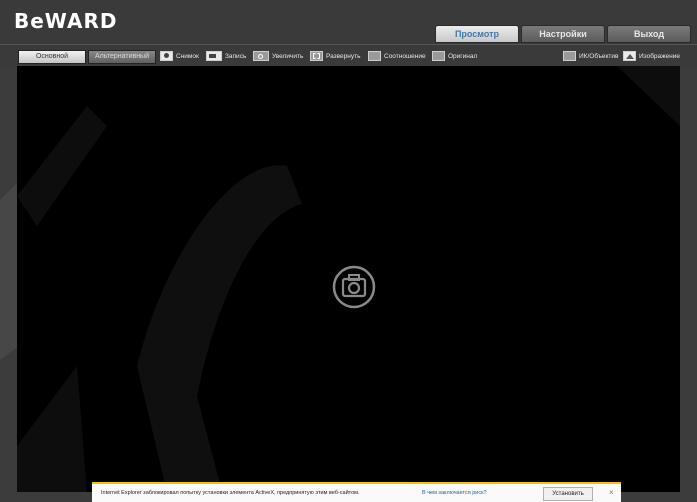  Describe the element at coordinates (122, 57) in the screenshot. I see `stream-alt-button: Альтернативный` at that location.